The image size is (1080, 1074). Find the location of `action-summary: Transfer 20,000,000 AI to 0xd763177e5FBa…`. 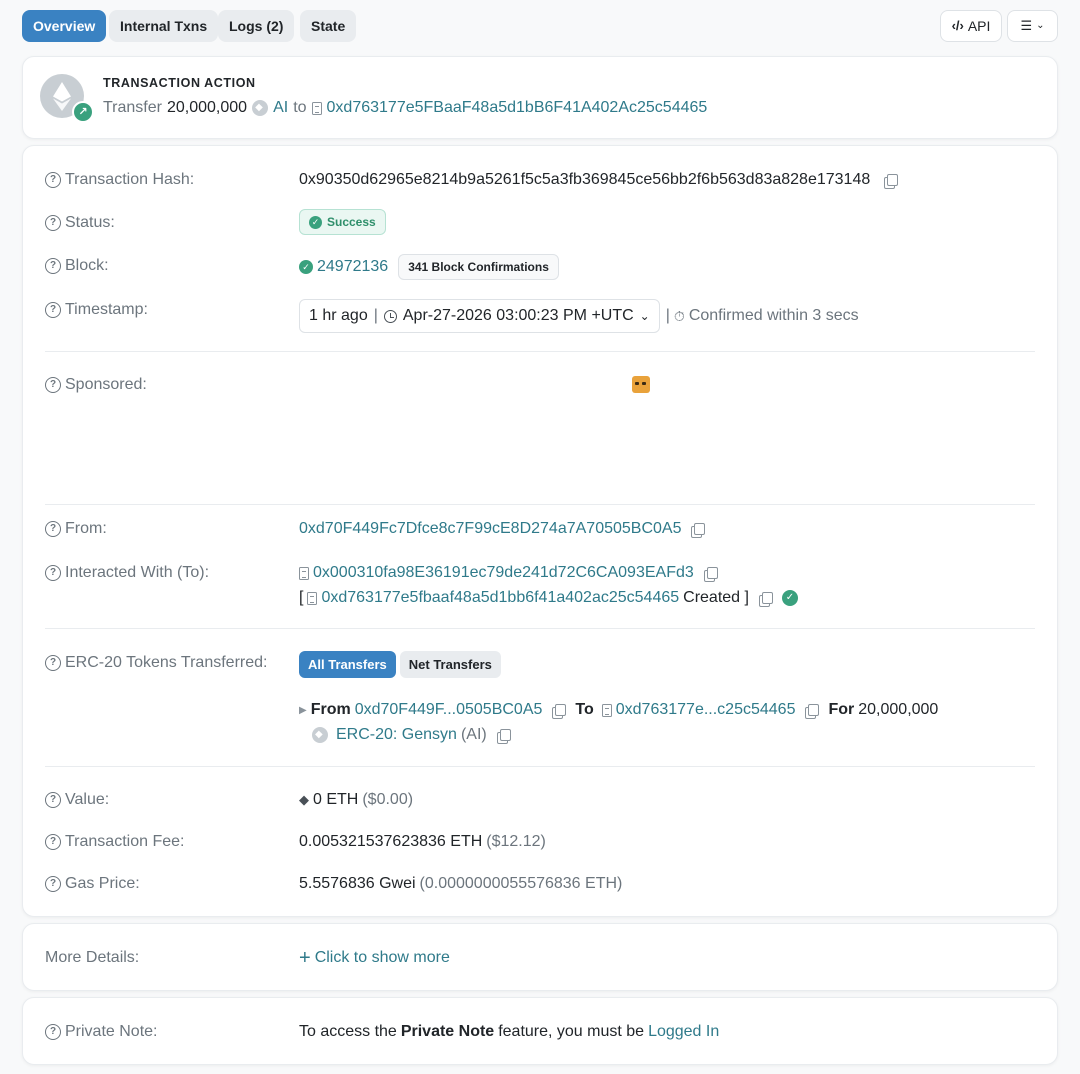

action-summary: Transfer 20,000,000 AI to 0xd763177e5FBa… is located at coordinates (405, 108).